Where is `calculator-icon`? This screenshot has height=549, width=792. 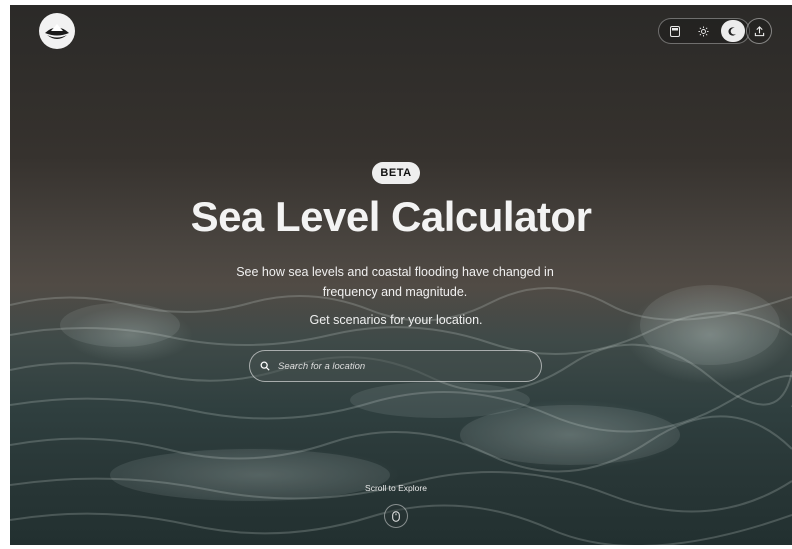
calculator-icon is located at coordinates (675, 31).